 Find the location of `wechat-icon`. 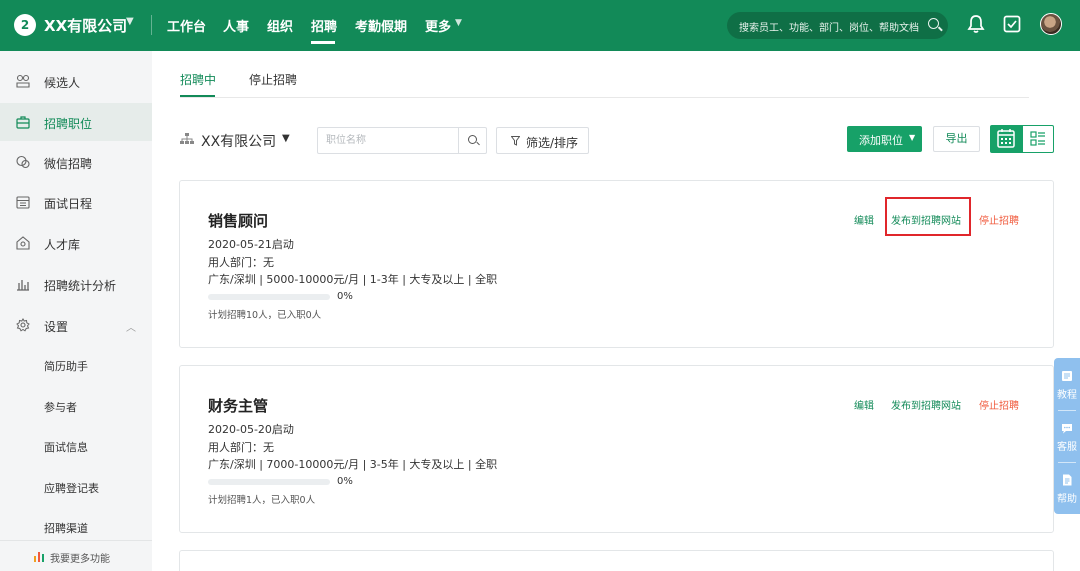

wechat-icon is located at coordinates (23, 162).